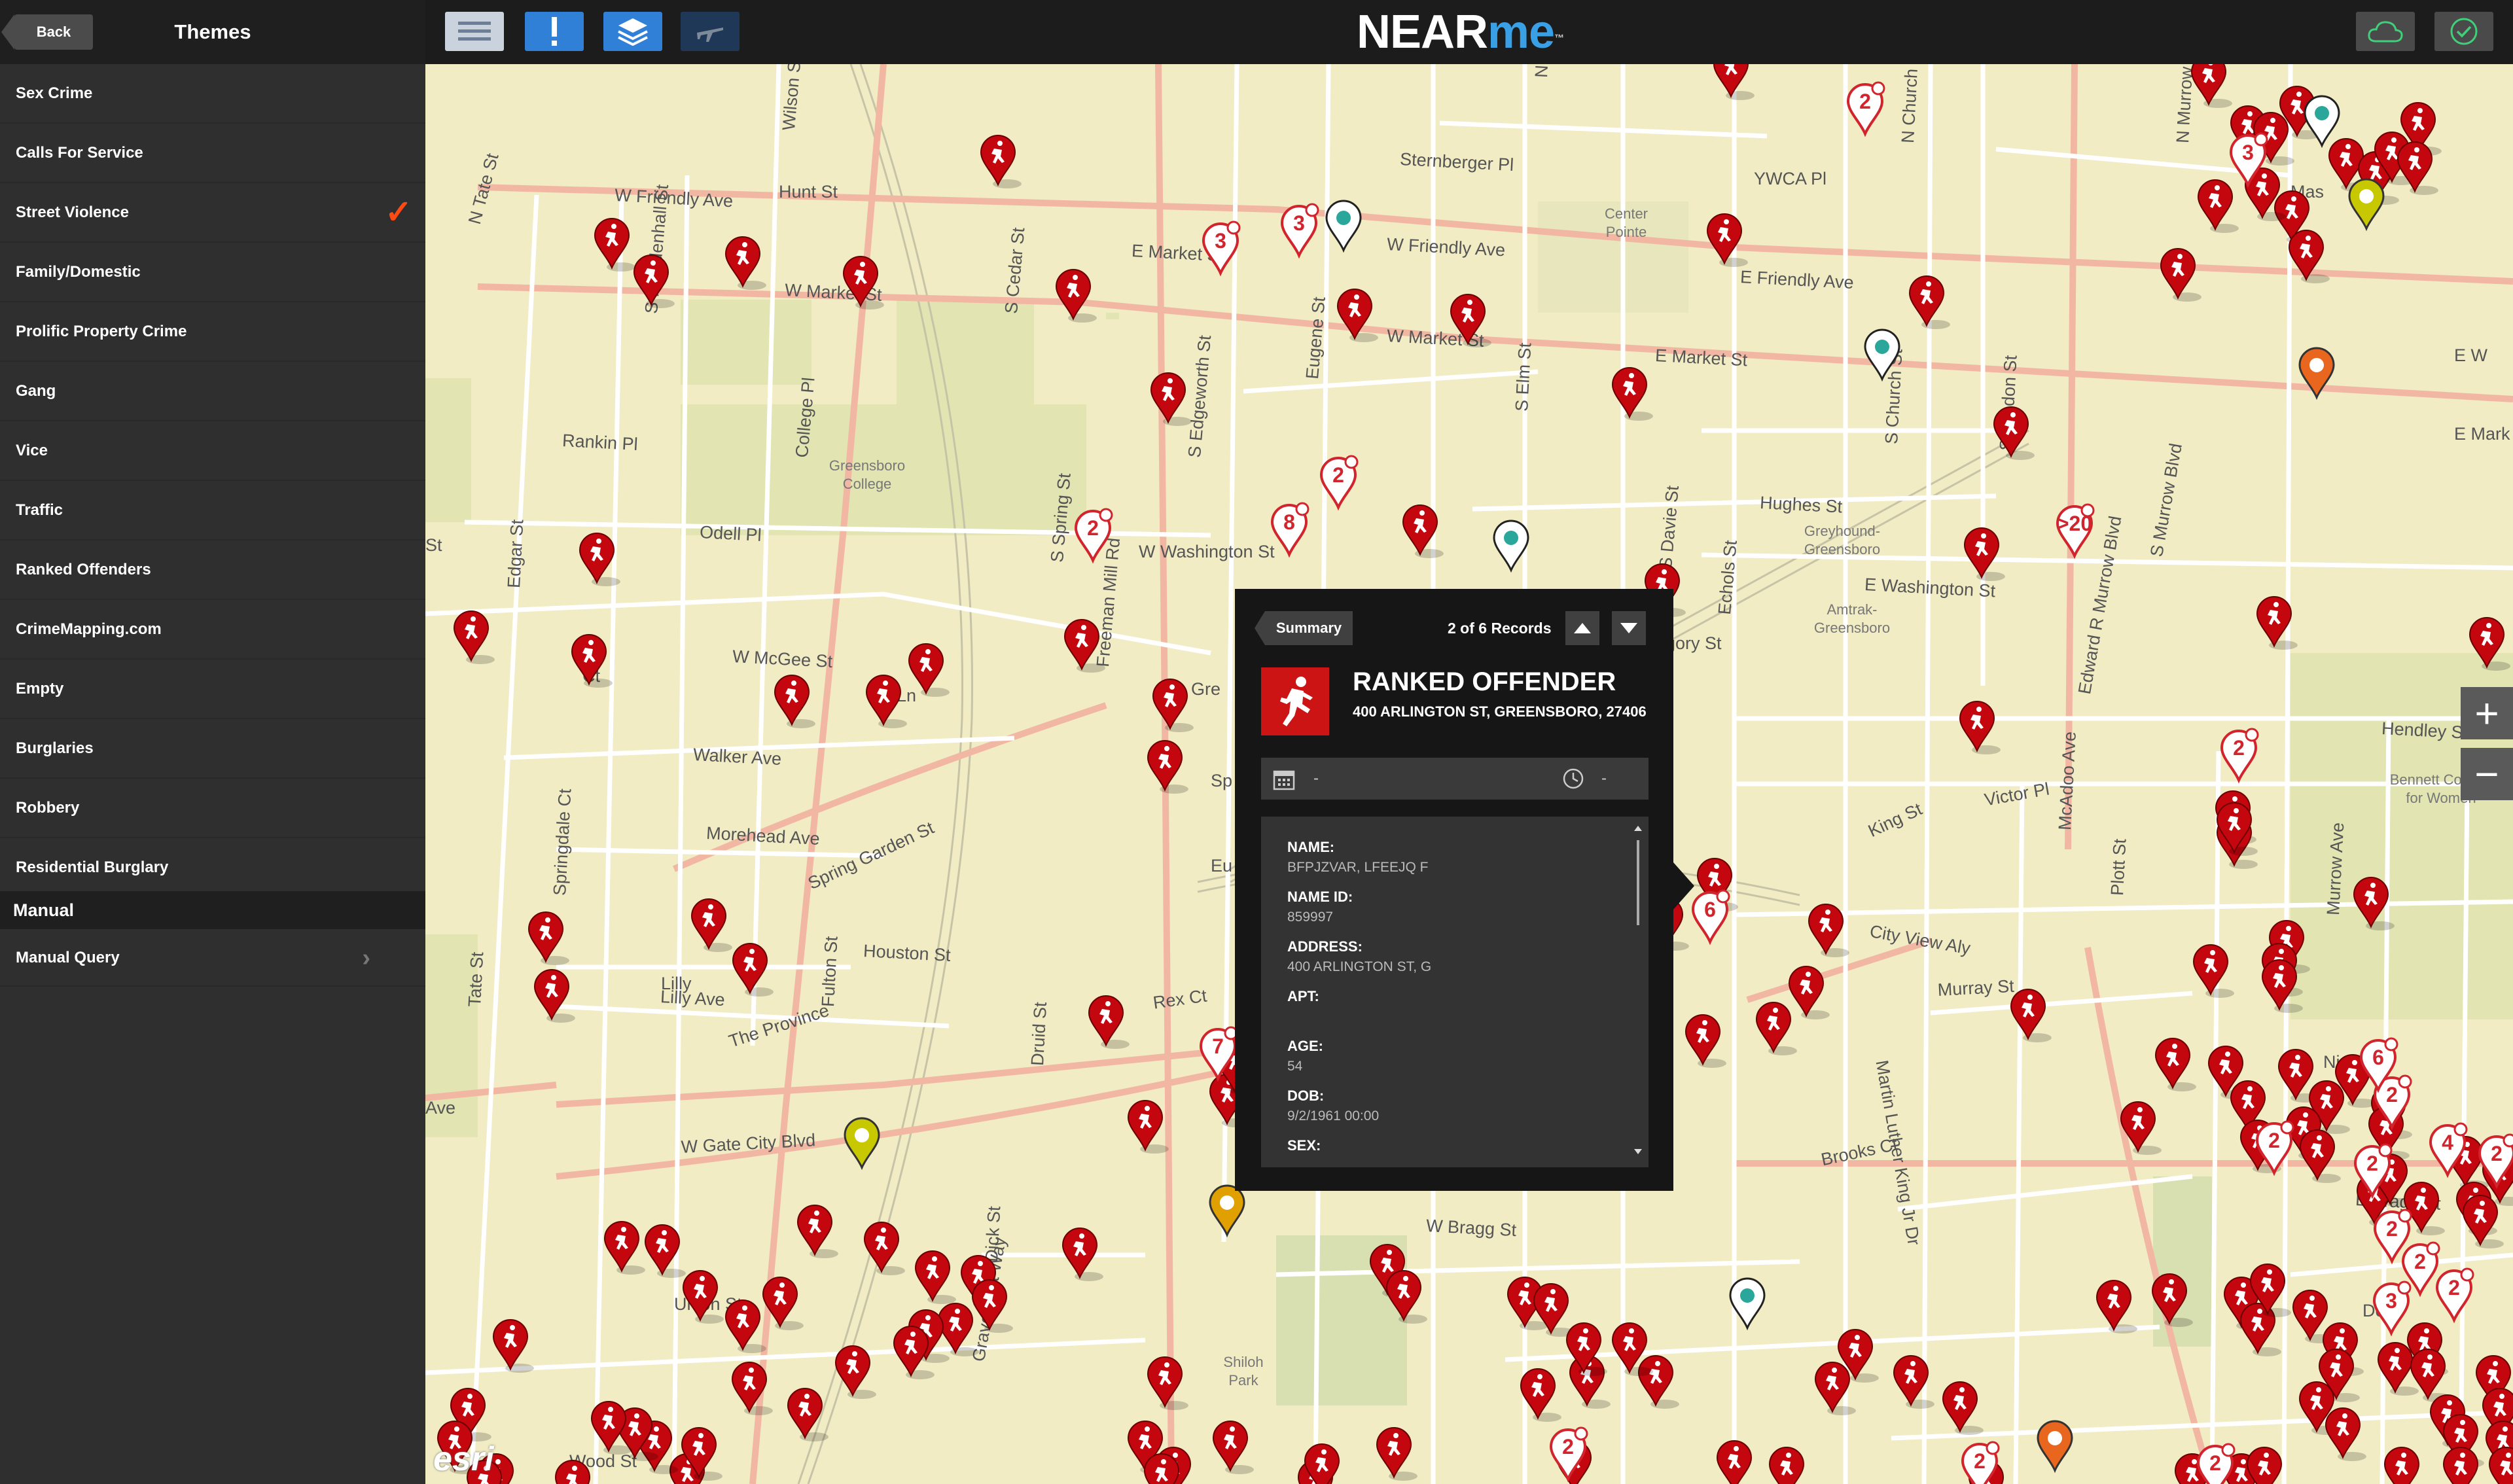  Describe the element at coordinates (47, 32) in the screenshot. I see `back-button: Back` at that location.